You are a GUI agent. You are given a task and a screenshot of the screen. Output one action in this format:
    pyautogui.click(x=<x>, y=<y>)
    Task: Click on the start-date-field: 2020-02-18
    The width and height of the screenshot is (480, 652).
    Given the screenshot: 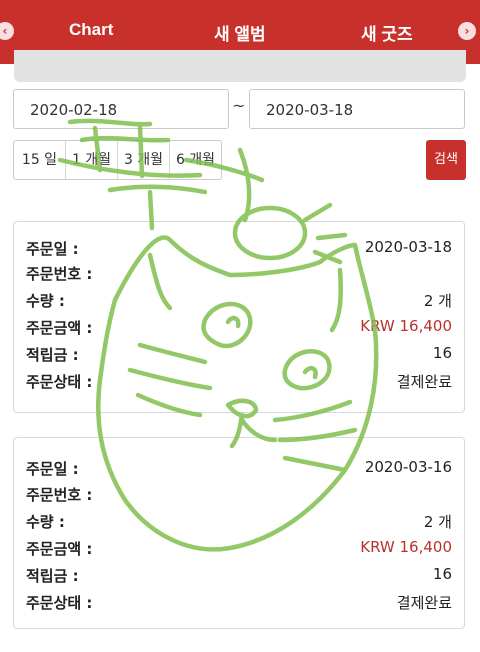 What is the action you would take?
    pyautogui.click(x=121, y=109)
    